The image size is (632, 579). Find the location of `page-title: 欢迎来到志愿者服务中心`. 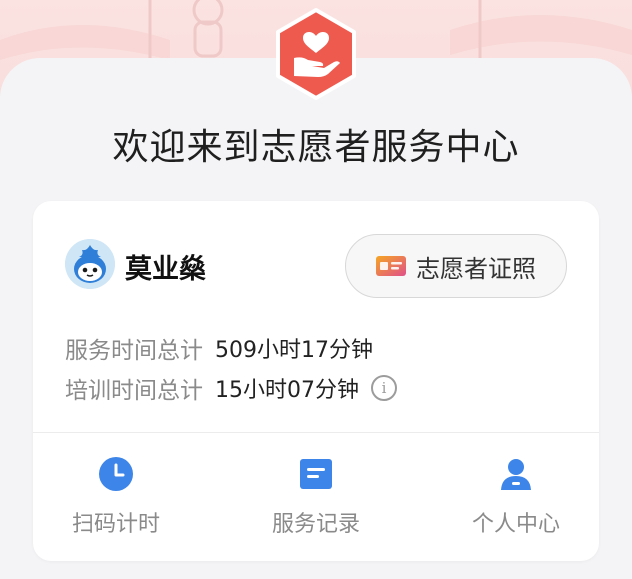

page-title: 欢迎来到志愿者服务中心 is located at coordinates (316, 147).